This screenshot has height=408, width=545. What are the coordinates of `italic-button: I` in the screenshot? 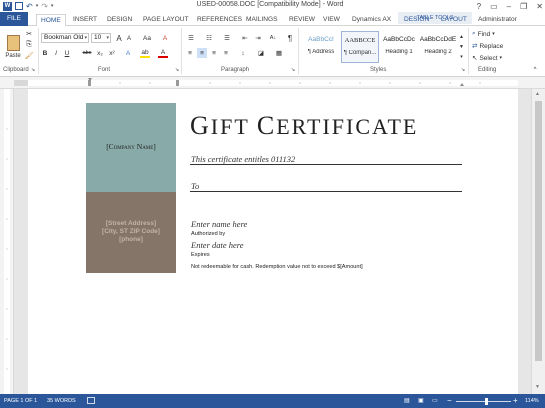 It's located at (56, 53).